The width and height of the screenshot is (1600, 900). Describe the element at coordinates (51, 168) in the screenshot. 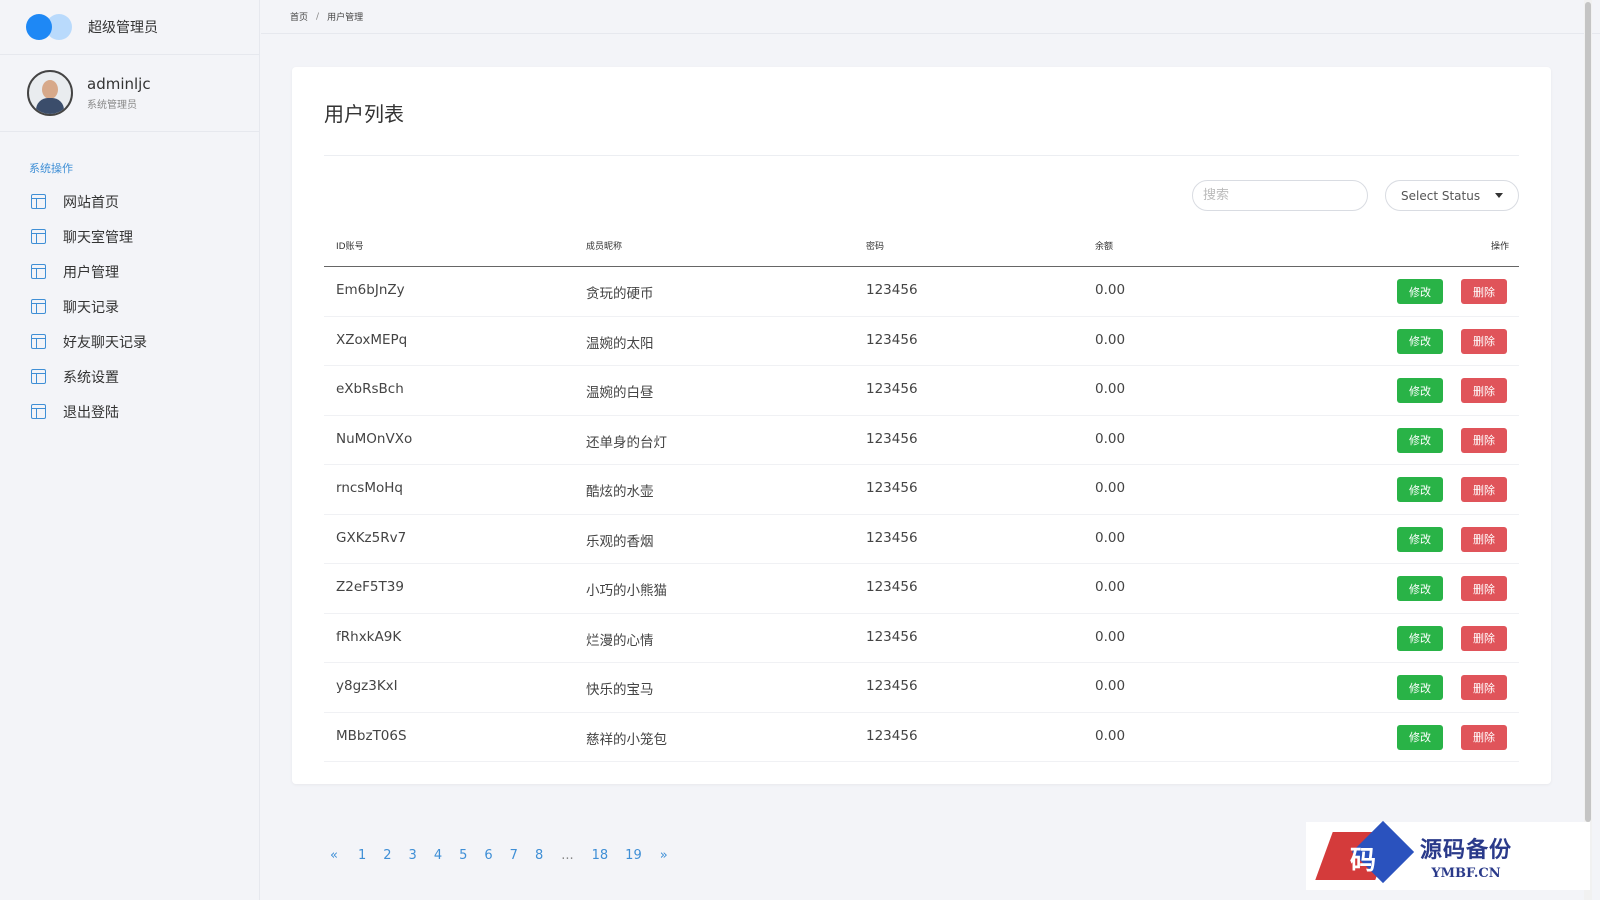

I see `nav-section-title: 系统操作` at that location.